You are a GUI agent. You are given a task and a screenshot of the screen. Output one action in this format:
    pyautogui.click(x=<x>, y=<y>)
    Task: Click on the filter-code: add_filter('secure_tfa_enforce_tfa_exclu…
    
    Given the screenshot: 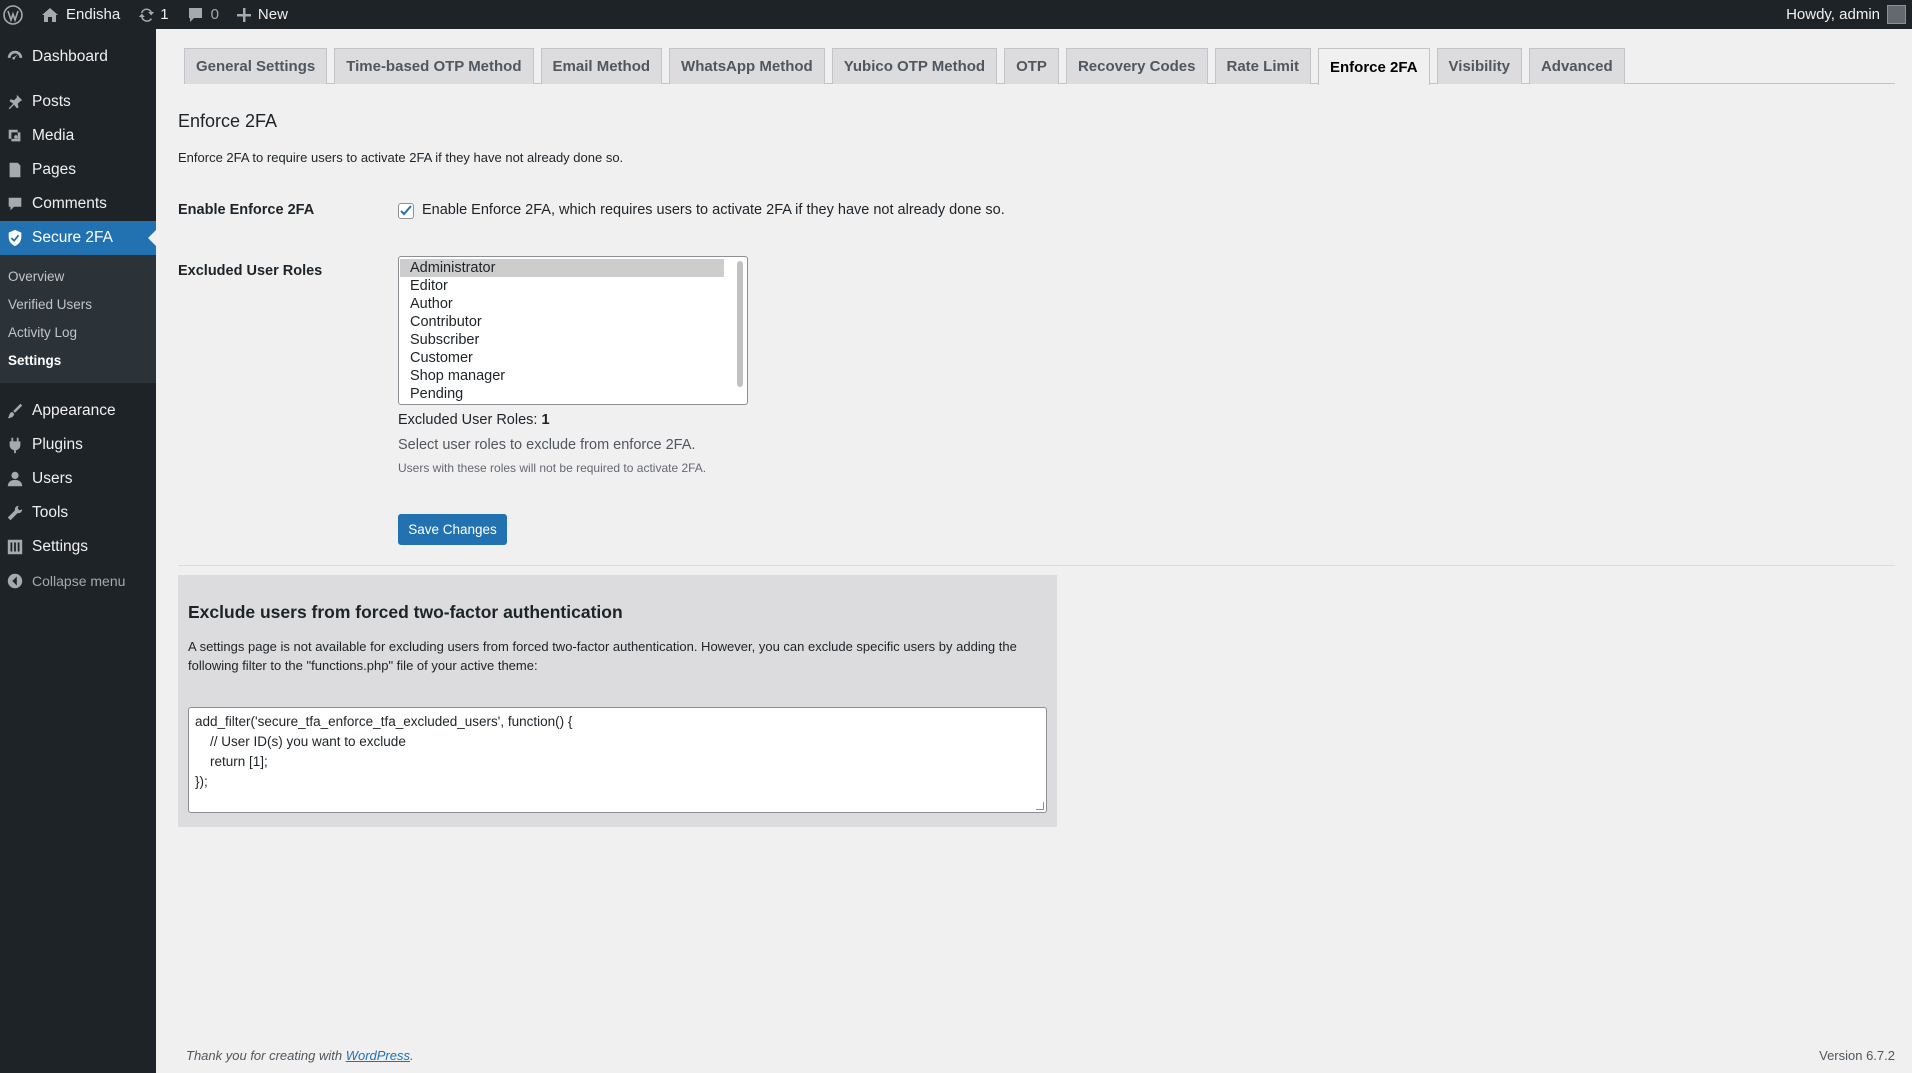 What is the action you would take?
    pyautogui.click(x=384, y=751)
    